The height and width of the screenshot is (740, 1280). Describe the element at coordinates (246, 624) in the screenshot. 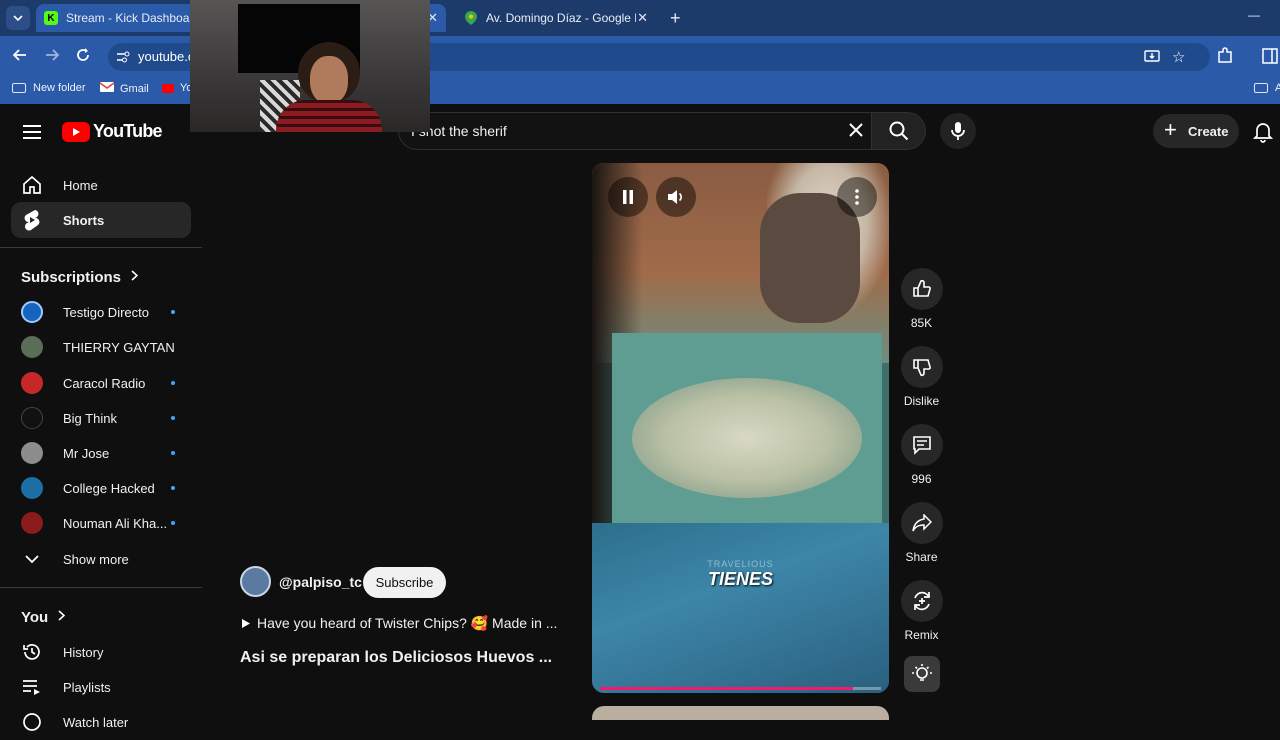

I see `play-triangle-icon` at that location.